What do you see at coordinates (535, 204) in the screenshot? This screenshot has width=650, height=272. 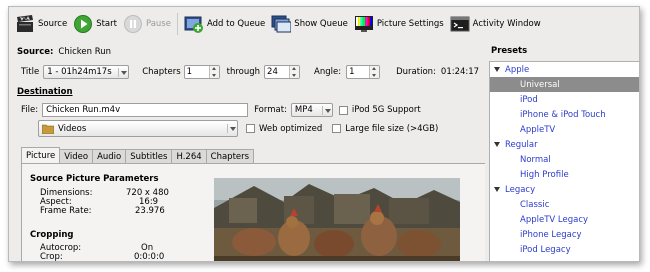 I see `preset-label: Classic` at bounding box center [535, 204].